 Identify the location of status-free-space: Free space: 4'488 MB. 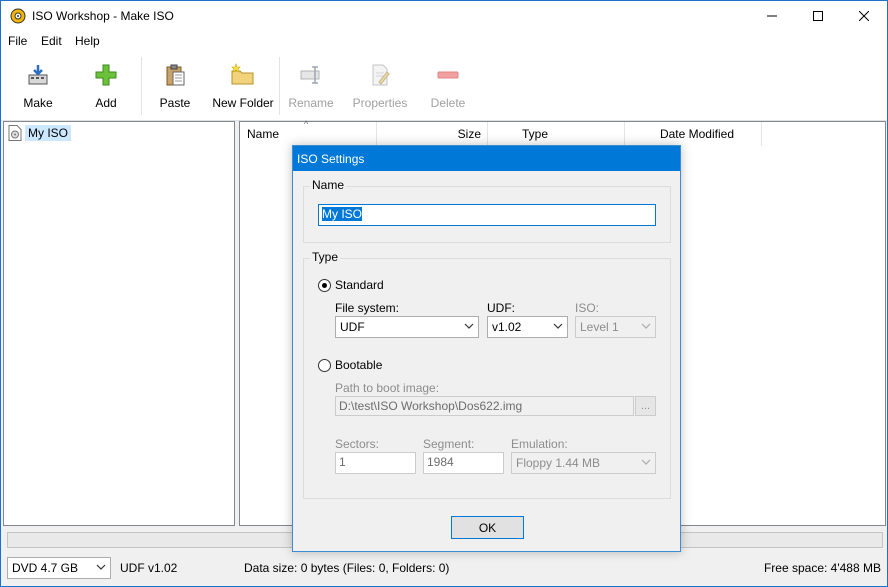
(822, 568).